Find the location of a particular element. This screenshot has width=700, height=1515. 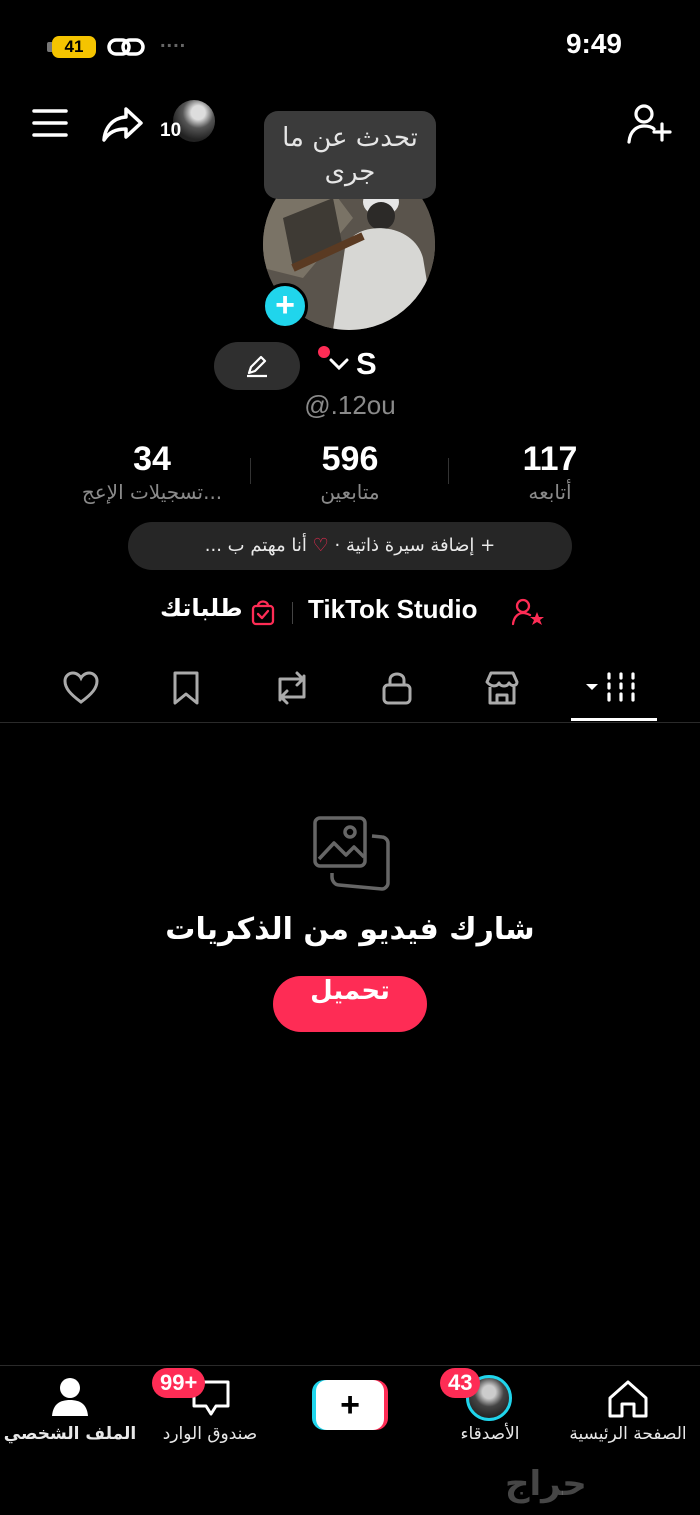

your-orders-link: طلباتك is located at coordinates (201, 608).